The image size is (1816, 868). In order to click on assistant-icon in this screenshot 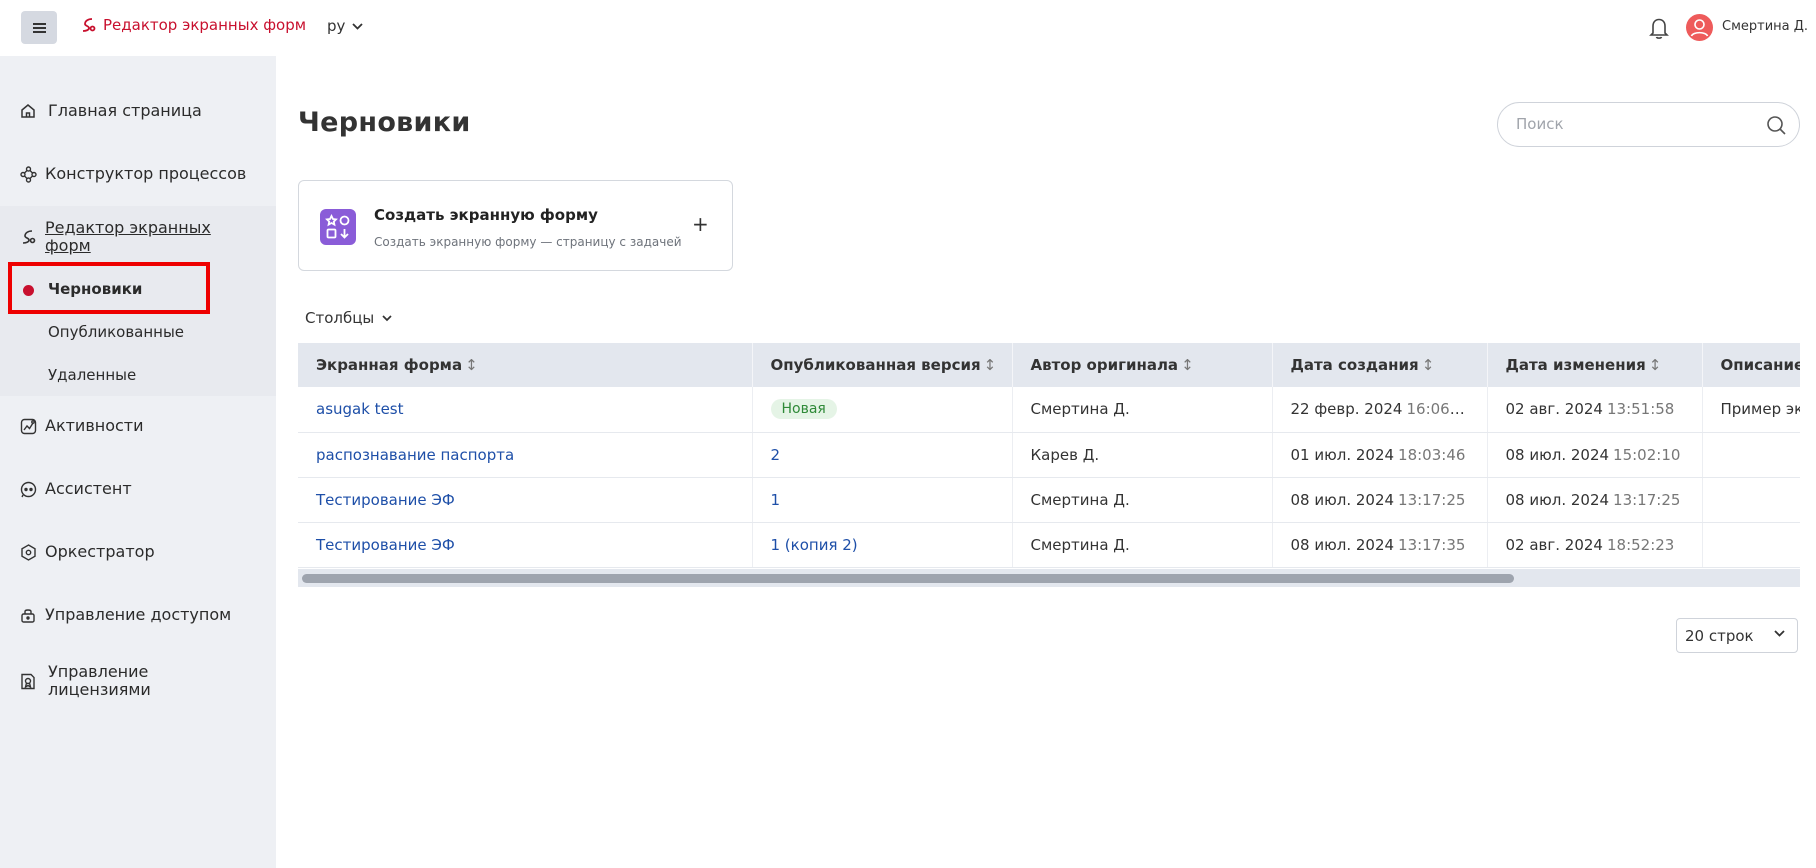, I will do `click(28, 489)`.